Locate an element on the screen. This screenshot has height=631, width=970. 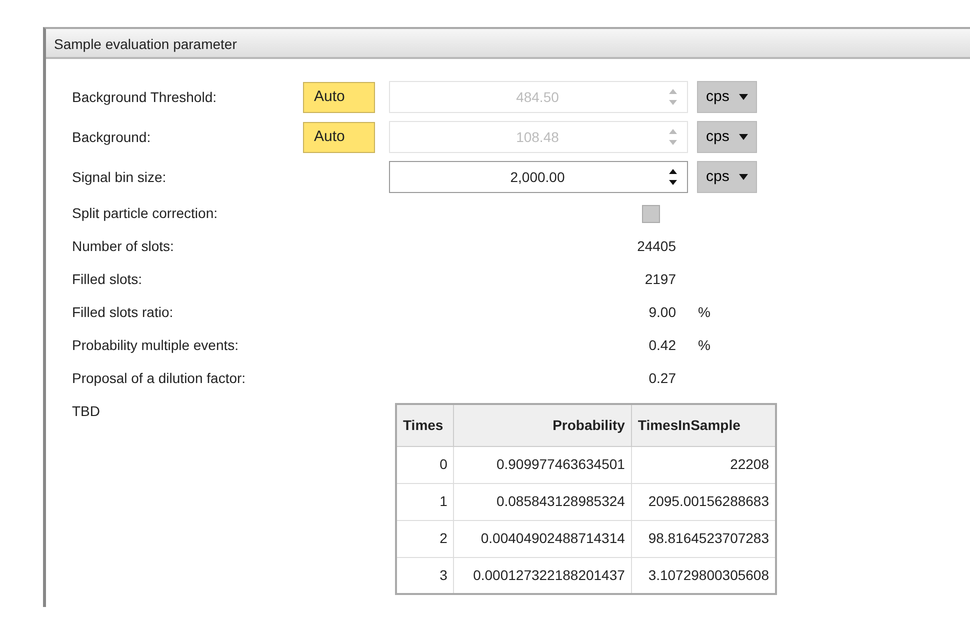
table-cell: 0.00404902488714314 is located at coordinates (543, 538).